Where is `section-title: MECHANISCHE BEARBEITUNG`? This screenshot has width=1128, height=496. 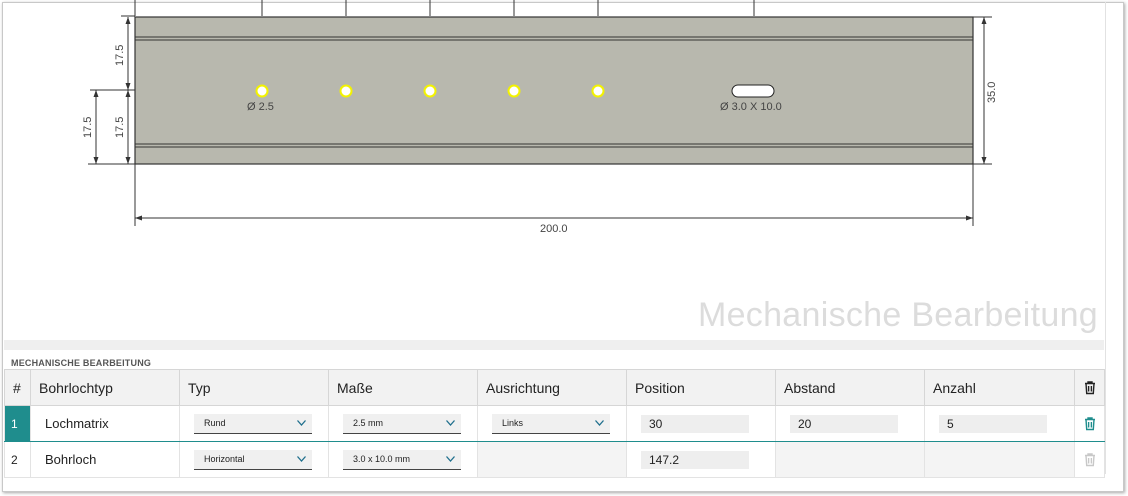
section-title: MECHANISCHE BEARBEITUNG is located at coordinates (81, 363).